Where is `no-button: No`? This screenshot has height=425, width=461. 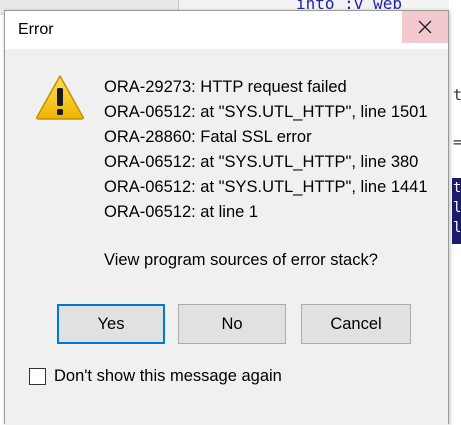 no-button: No is located at coordinates (232, 324).